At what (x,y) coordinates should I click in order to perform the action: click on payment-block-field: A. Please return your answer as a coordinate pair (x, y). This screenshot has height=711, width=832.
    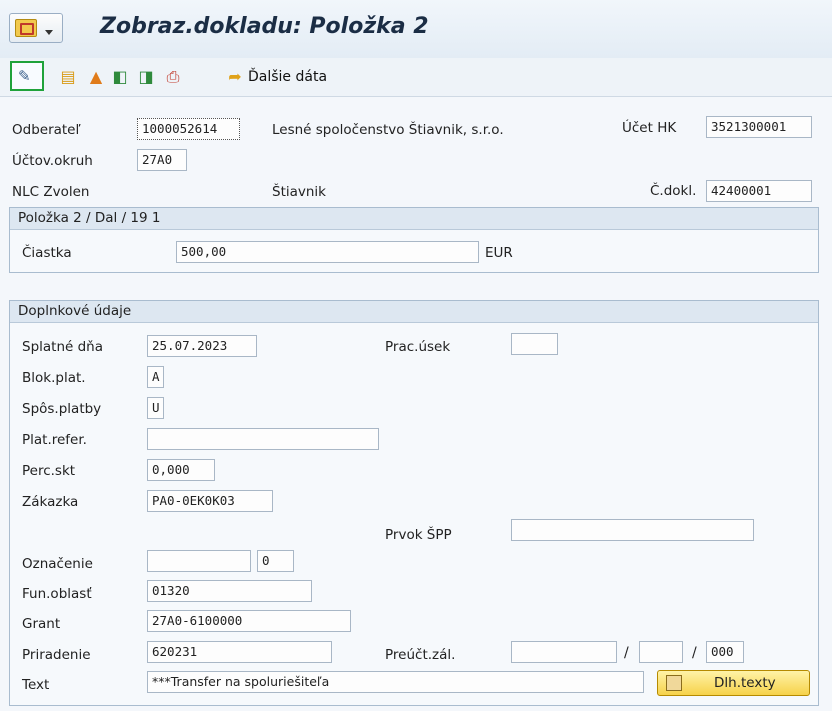
    Looking at the image, I should click on (155, 377).